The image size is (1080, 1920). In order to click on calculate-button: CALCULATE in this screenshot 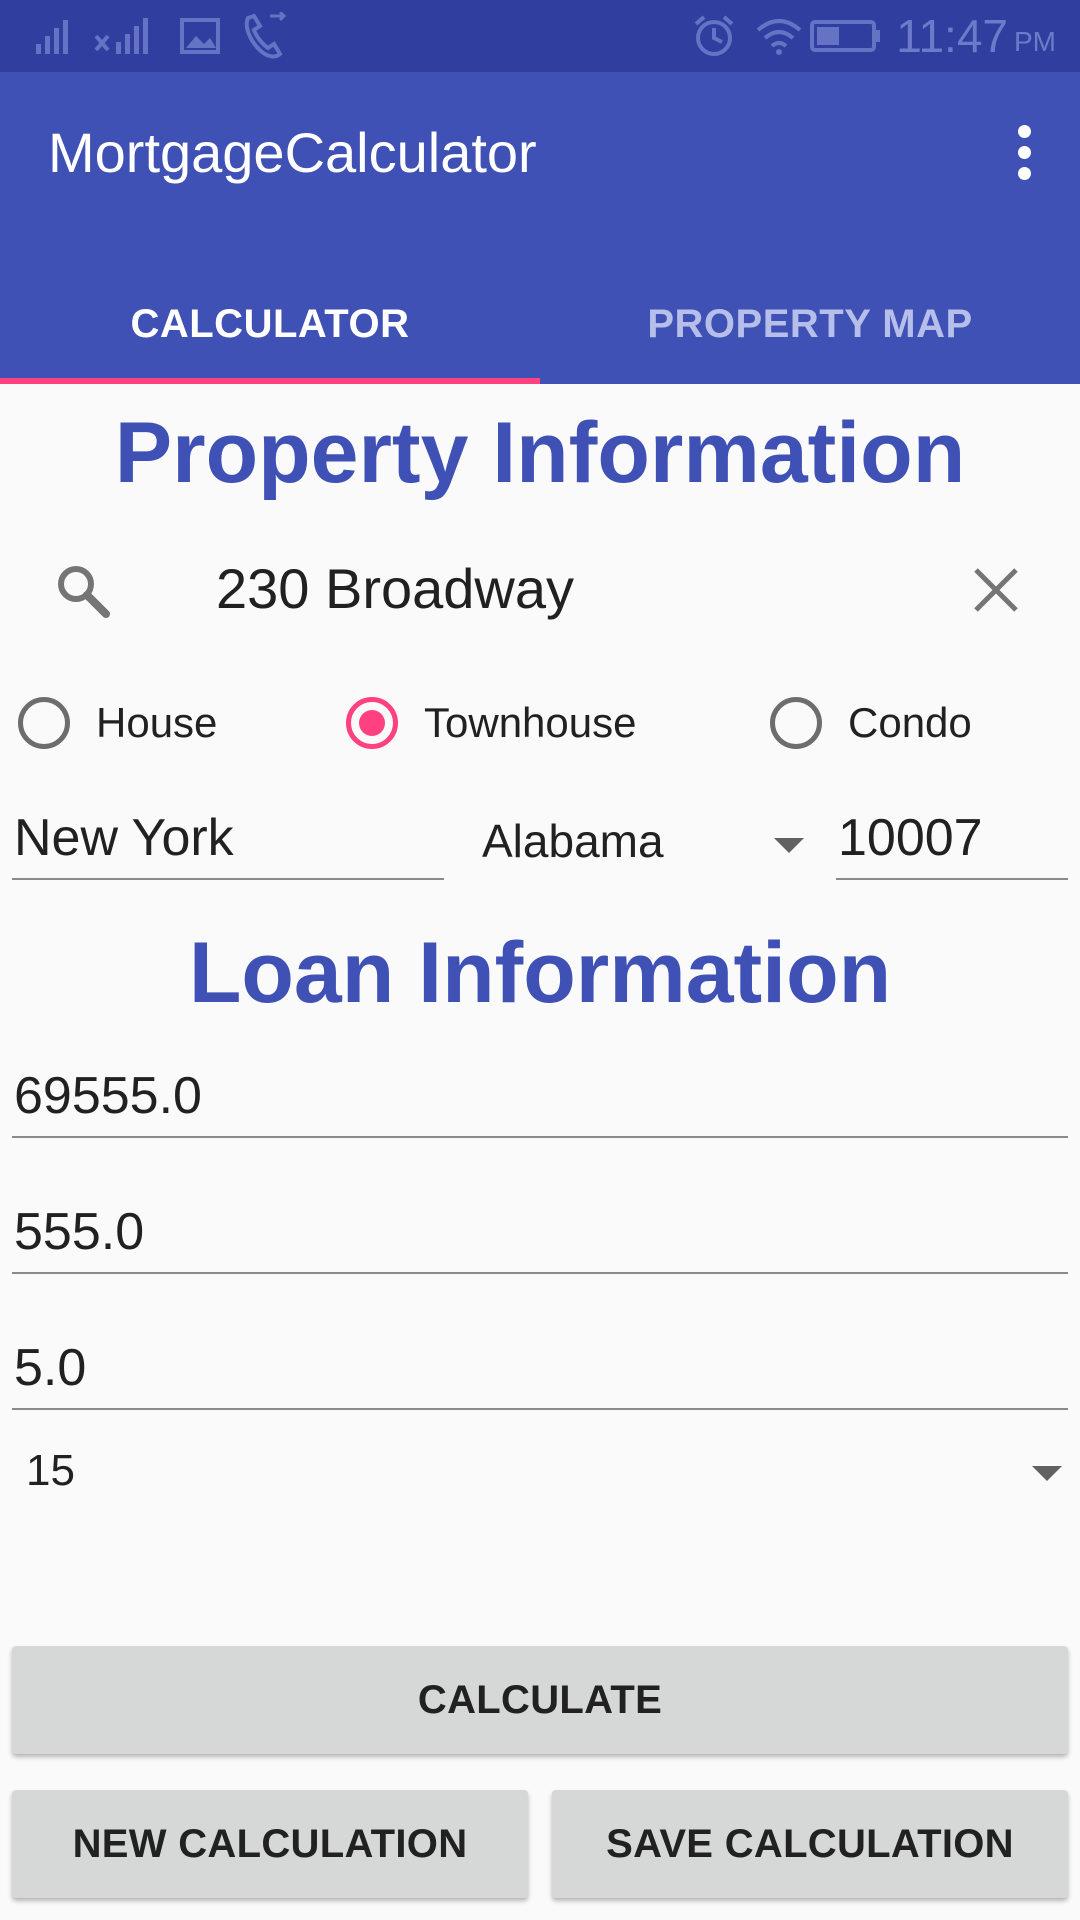, I will do `click(540, 1700)`.